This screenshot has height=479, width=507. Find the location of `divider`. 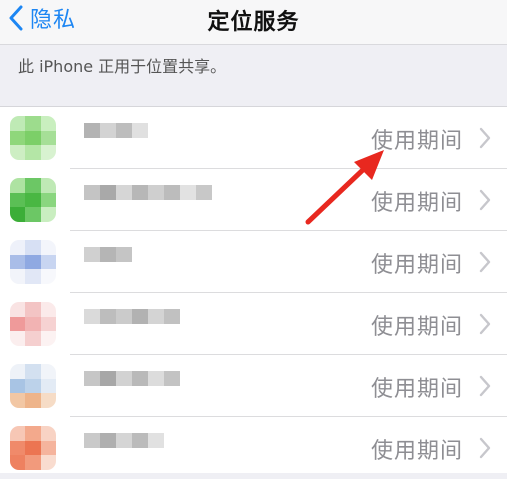

divider is located at coordinates (253, 44).